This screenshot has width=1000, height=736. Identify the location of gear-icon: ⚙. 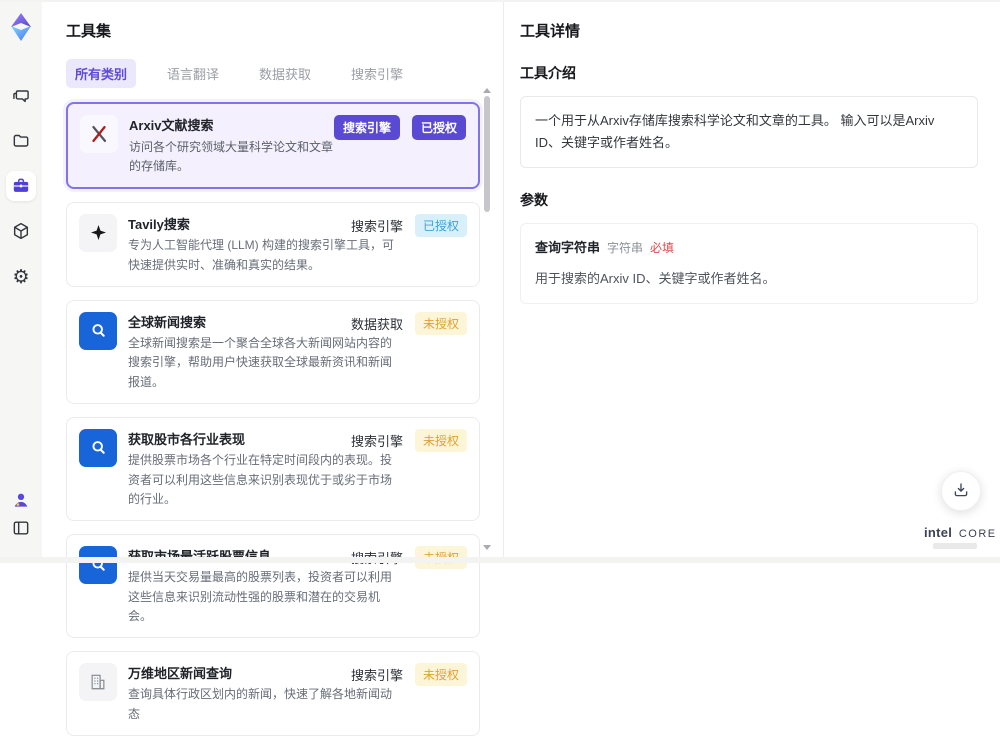
(21, 277).